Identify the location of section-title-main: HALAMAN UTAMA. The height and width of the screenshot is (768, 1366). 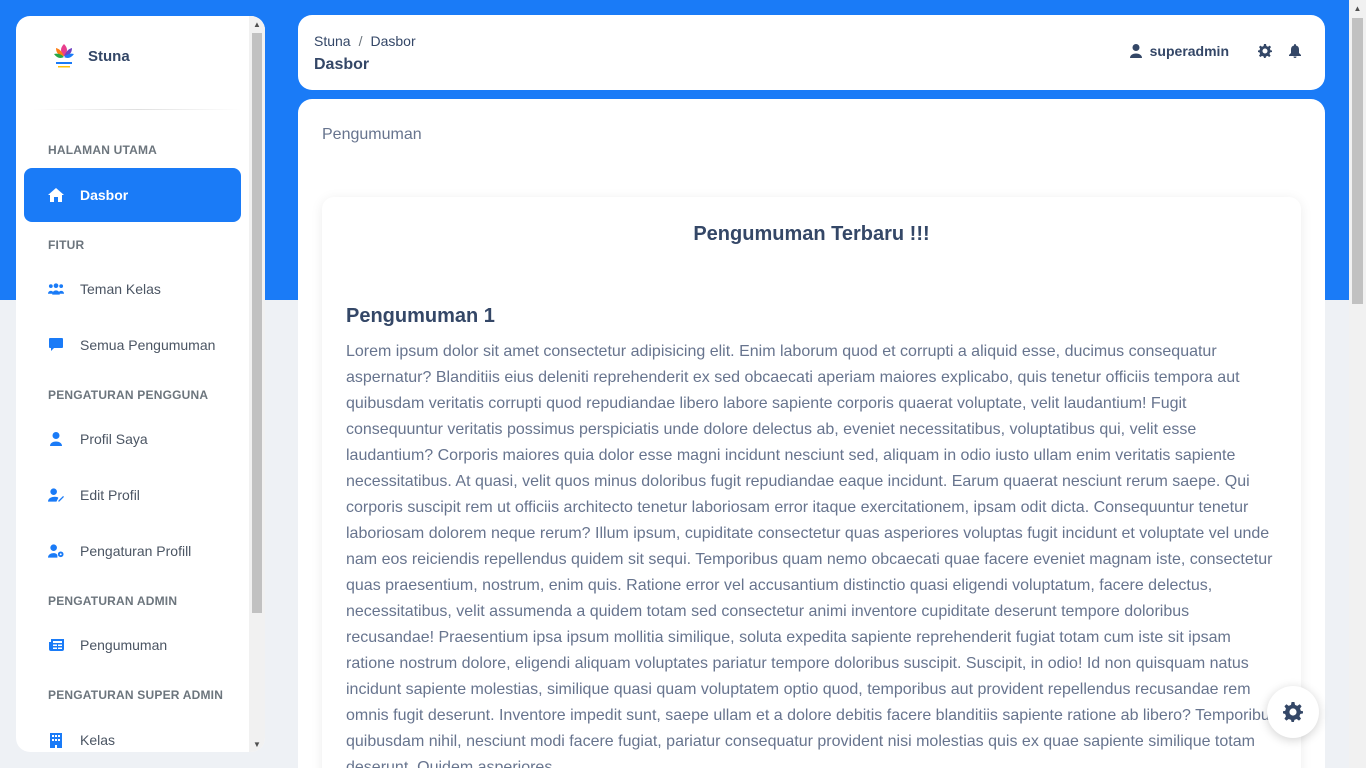
(103, 150).